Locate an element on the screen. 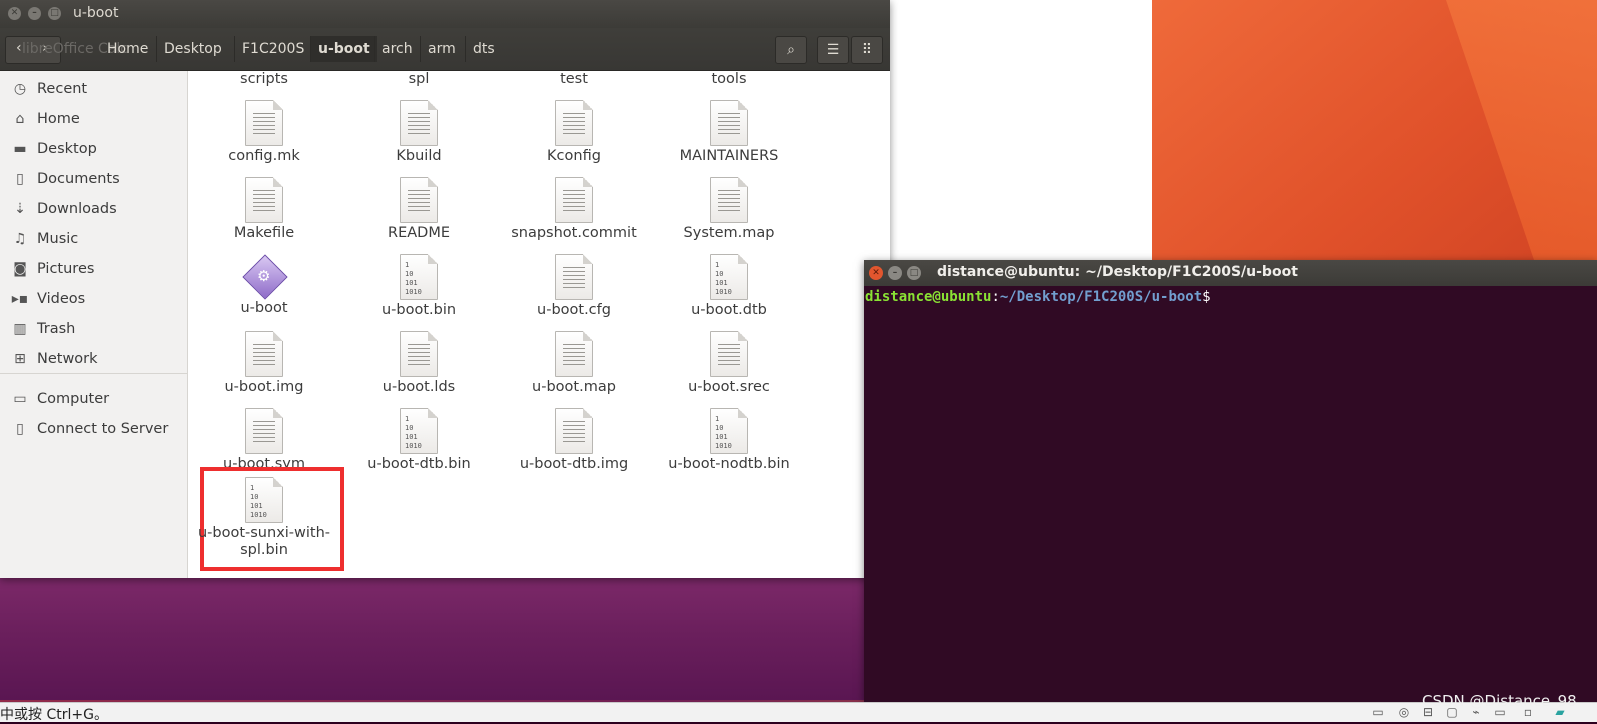  file-name: Kconfig is located at coordinates (574, 156).